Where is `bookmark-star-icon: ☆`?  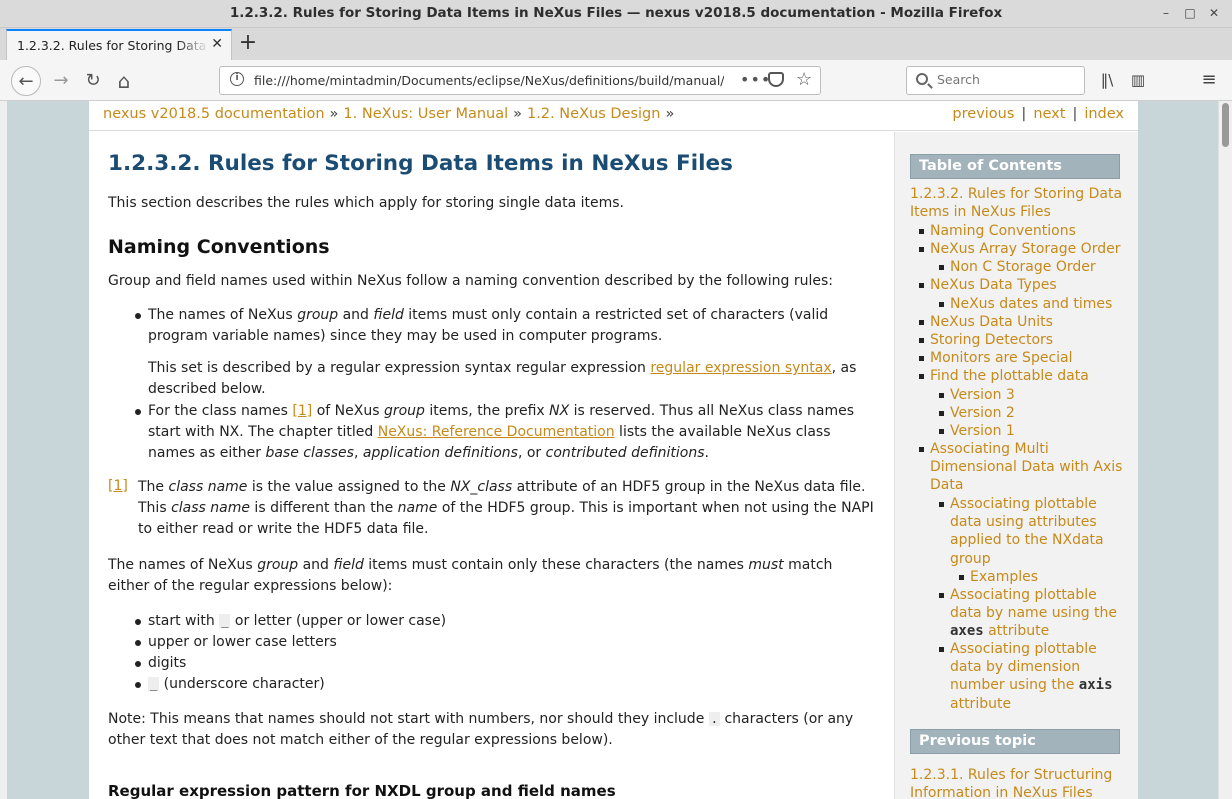
bookmark-star-icon: ☆ is located at coordinates (804, 79).